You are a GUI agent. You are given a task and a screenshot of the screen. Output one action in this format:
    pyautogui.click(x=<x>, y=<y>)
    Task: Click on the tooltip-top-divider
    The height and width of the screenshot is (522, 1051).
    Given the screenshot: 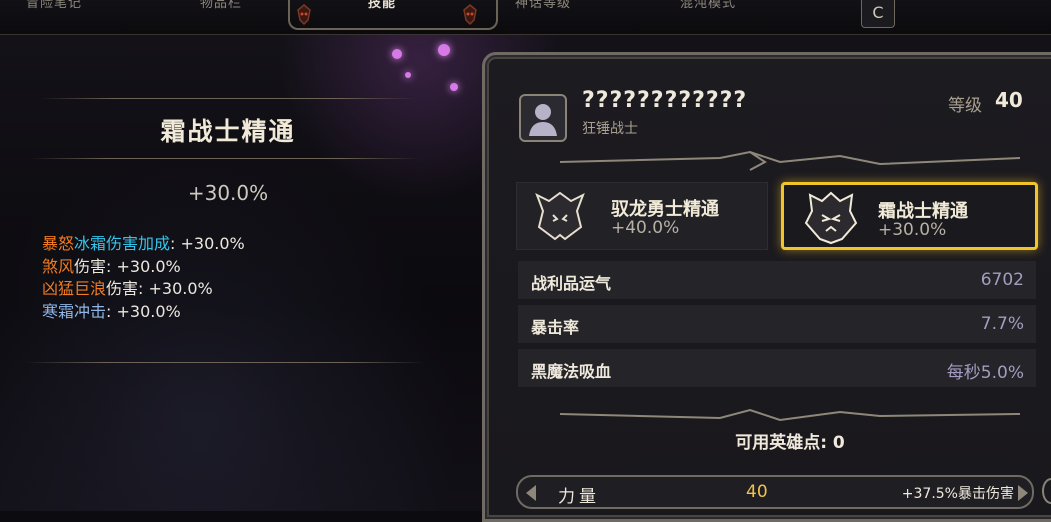 What is the action you would take?
    pyautogui.click(x=228, y=98)
    